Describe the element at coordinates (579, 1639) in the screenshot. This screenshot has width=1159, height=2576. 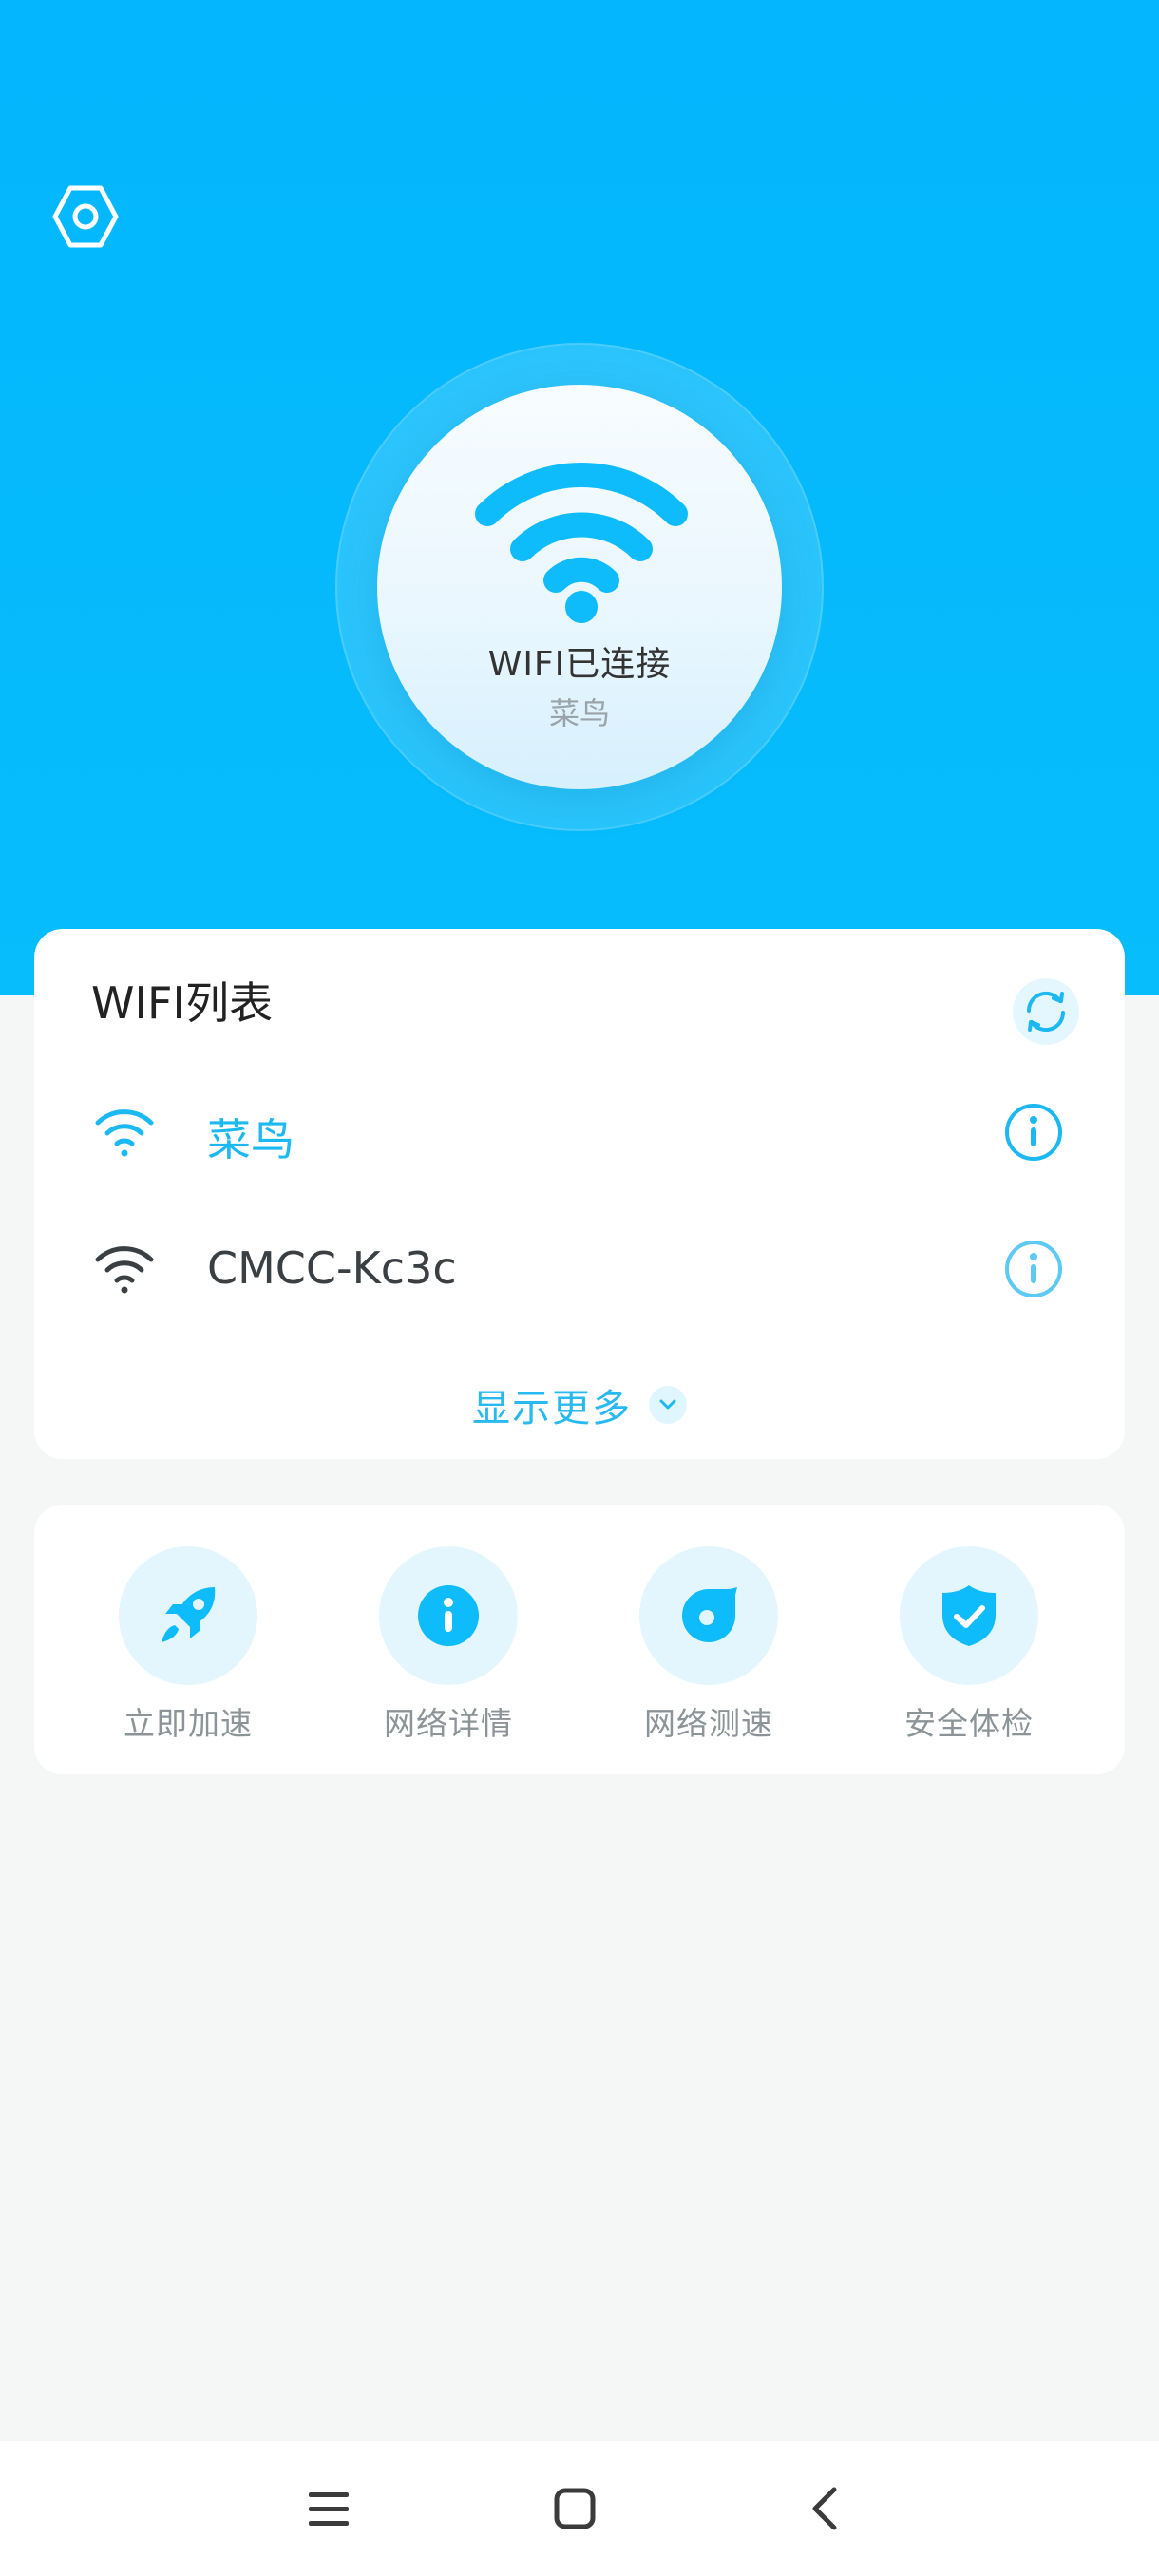
I see `tools-card: 立即加速 网络详情 网络测速 安全体检` at that location.